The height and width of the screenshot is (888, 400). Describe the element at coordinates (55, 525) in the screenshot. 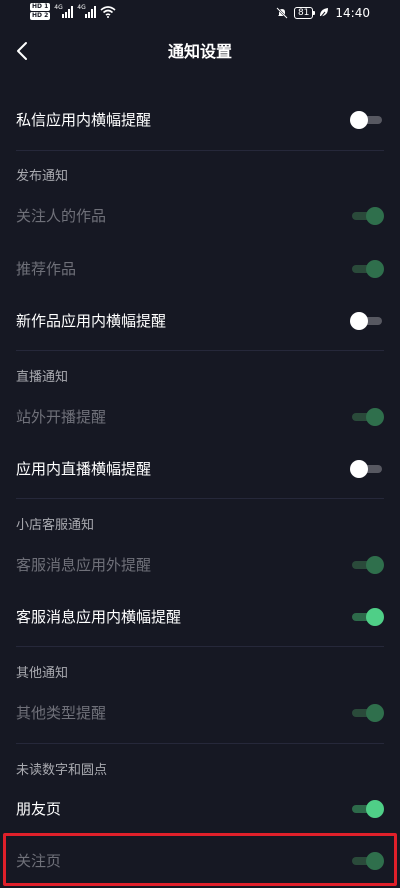

I see `section-title-shop-cs: 小店客服通知` at that location.